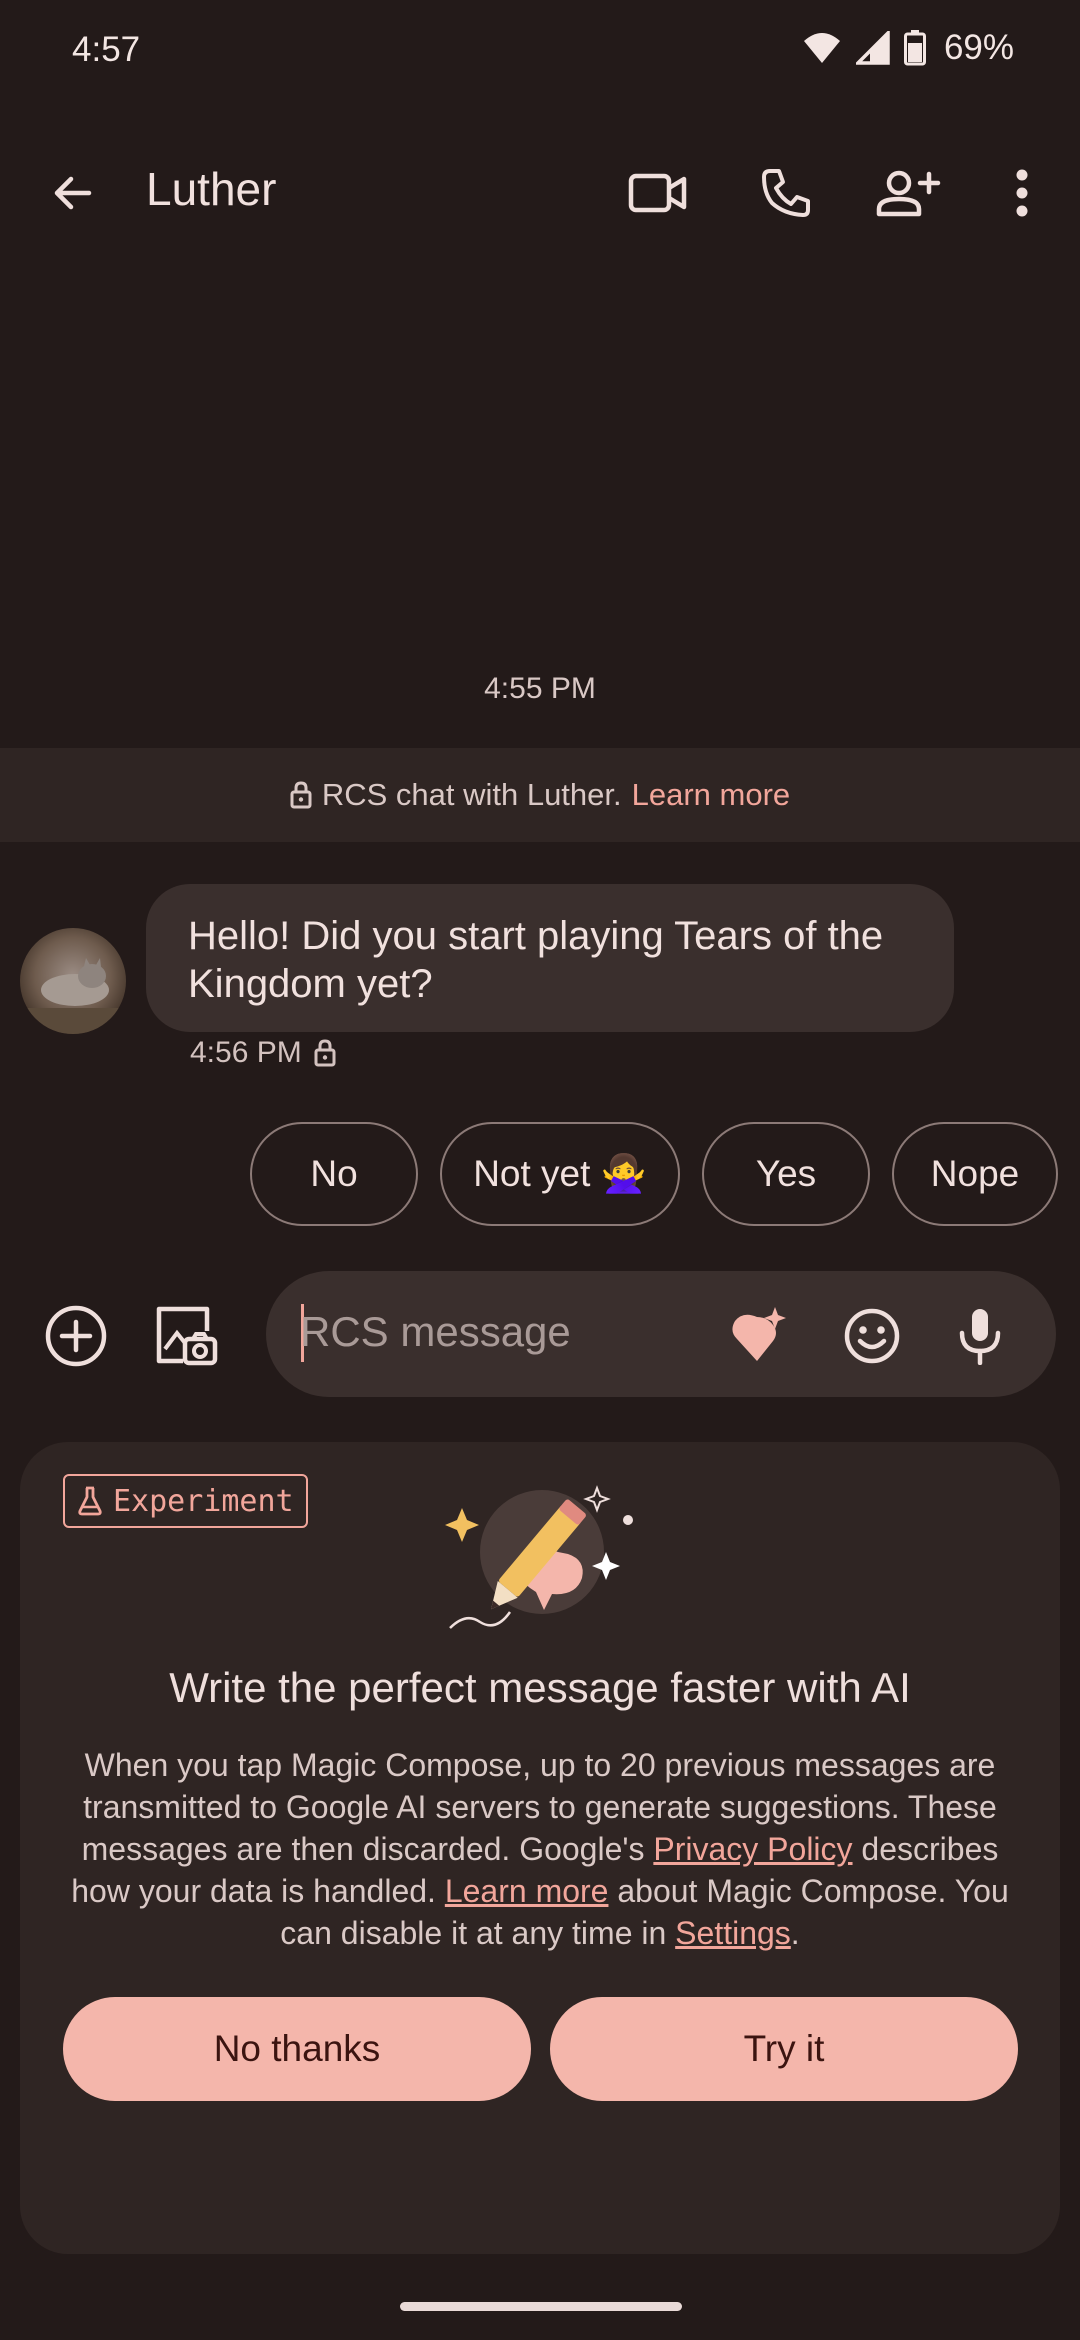 Image resolution: width=1080 pixels, height=2340 pixels. I want to click on add-person-button, so click(908, 193).